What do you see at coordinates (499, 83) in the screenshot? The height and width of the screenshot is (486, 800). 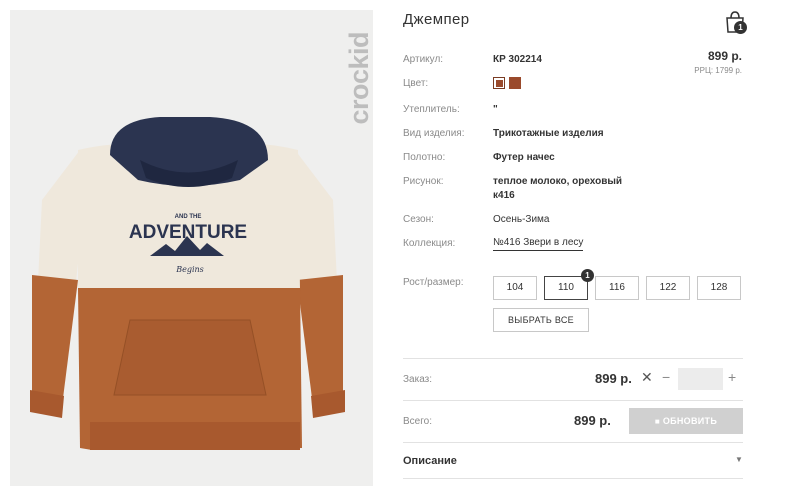 I see `color-swatch-selected` at bounding box center [499, 83].